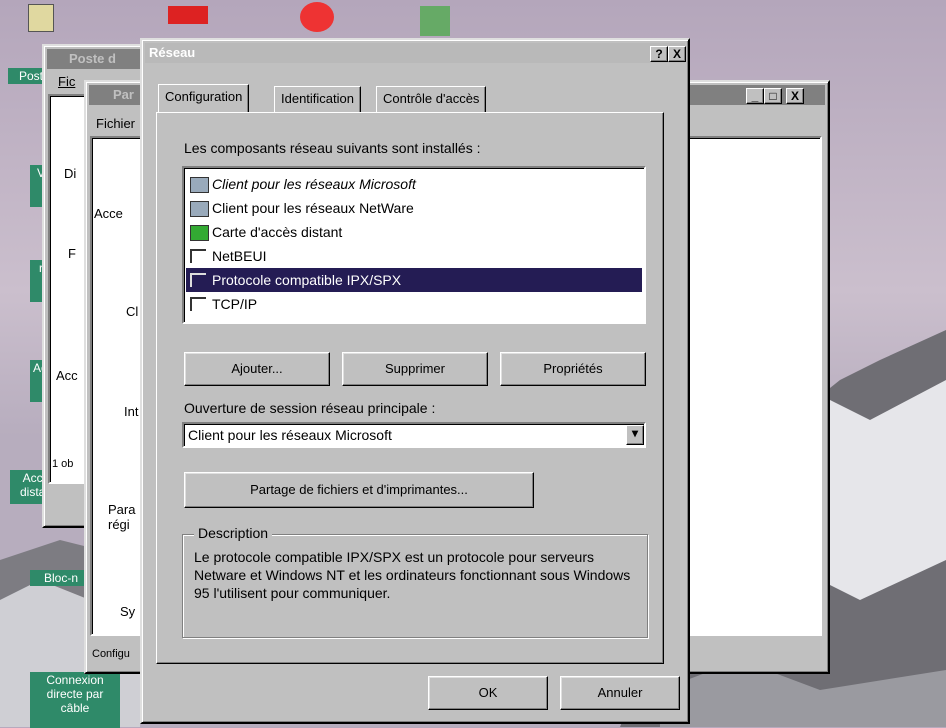 This screenshot has width=946, height=728. What do you see at coordinates (131, 411) in the screenshot?
I see `panneau-item-2: Int` at bounding box center [131, 411].